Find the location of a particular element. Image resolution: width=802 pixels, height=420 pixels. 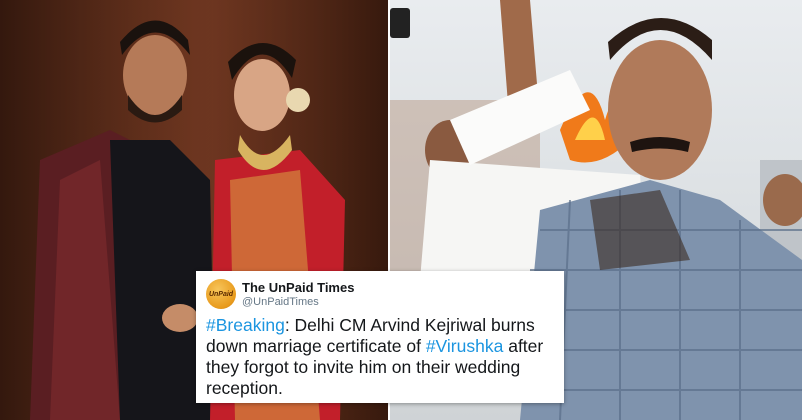

account-name: The UnPaid Times is located at coordinates (298, 287).